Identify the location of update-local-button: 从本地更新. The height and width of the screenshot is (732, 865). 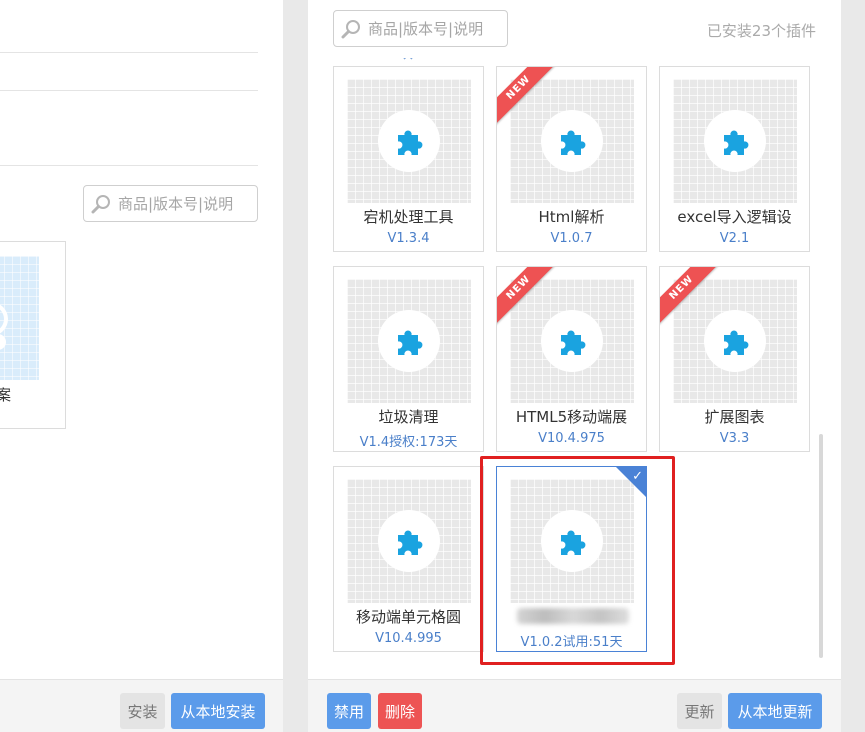
(775, 711).